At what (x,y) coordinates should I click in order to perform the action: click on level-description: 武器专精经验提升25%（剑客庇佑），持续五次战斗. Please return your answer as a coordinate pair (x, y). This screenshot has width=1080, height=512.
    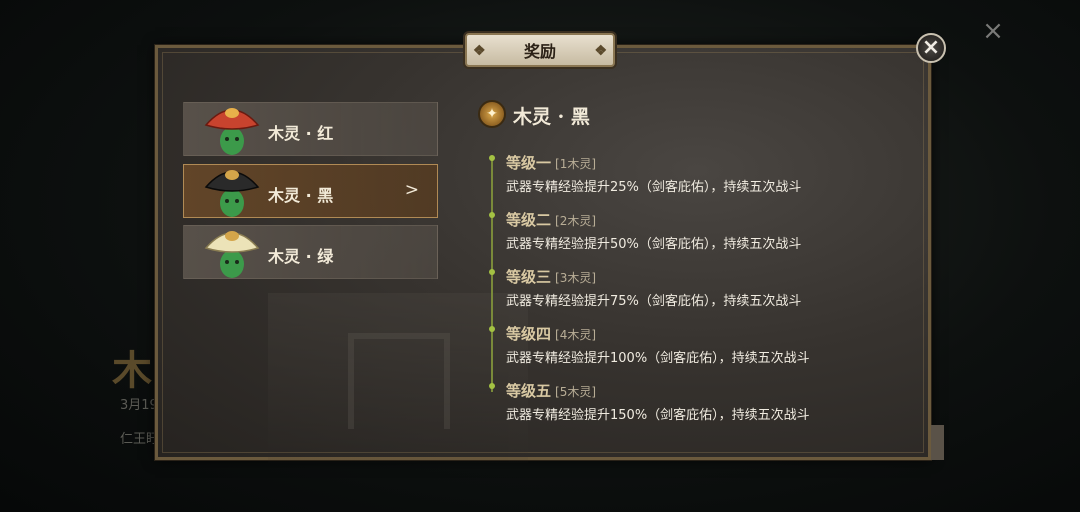
    Looking at the image, I should click on (654, 187).